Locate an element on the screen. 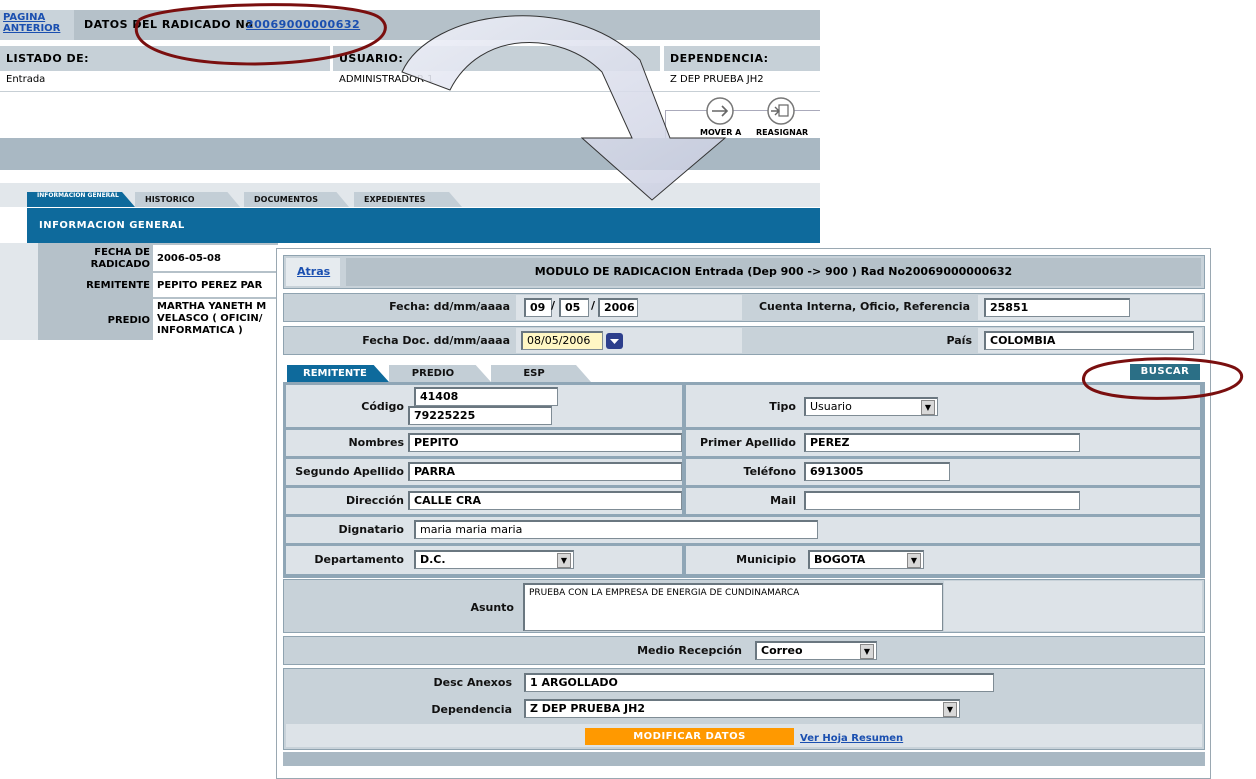 This screenshot has height=779, width=1256. fecha-label: Fecha: dd/mm/aaaa is located at coordinates (449, 306).